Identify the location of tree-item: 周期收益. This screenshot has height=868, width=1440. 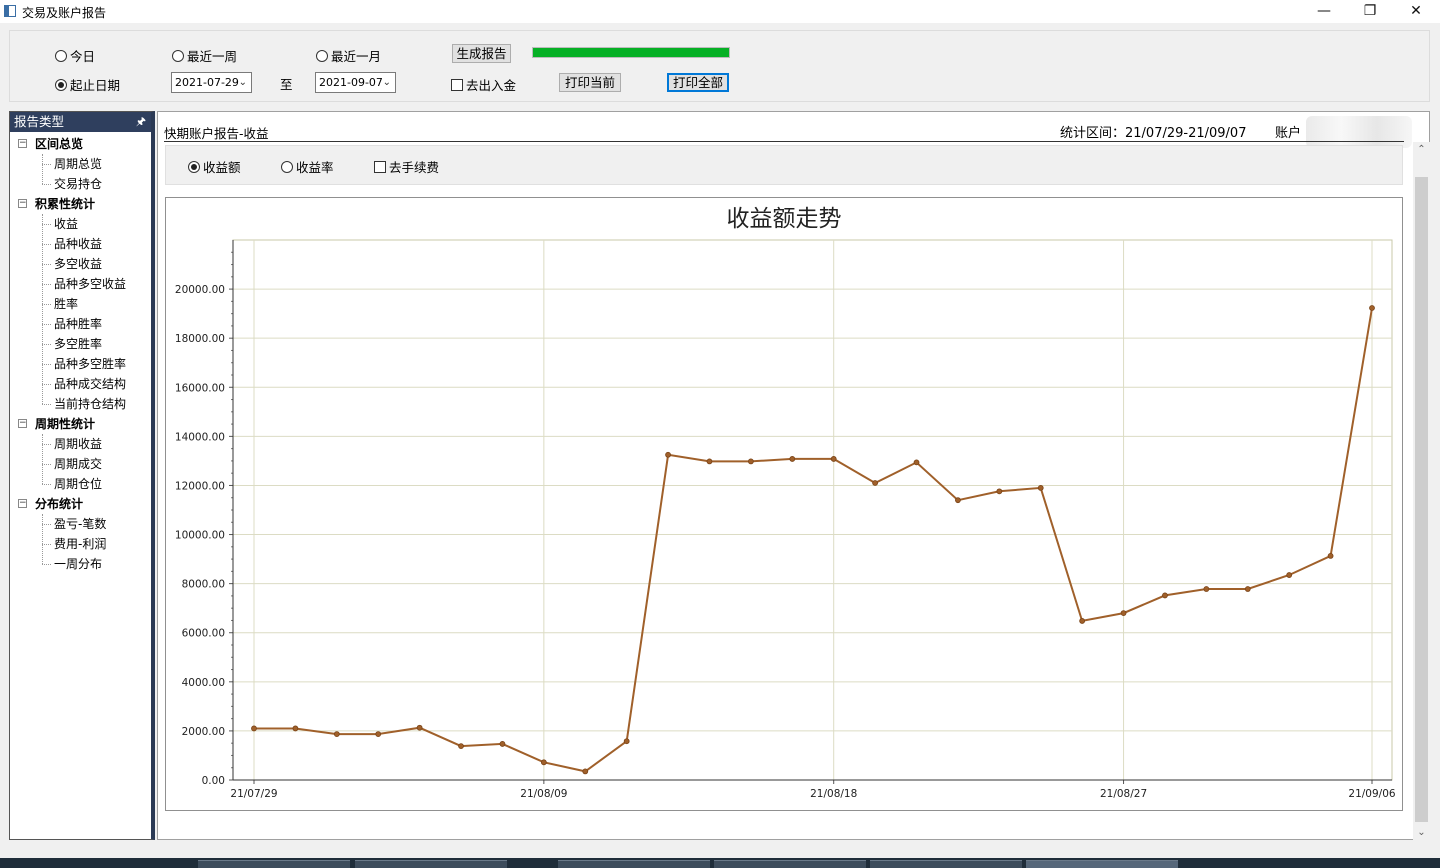
(80, 444).